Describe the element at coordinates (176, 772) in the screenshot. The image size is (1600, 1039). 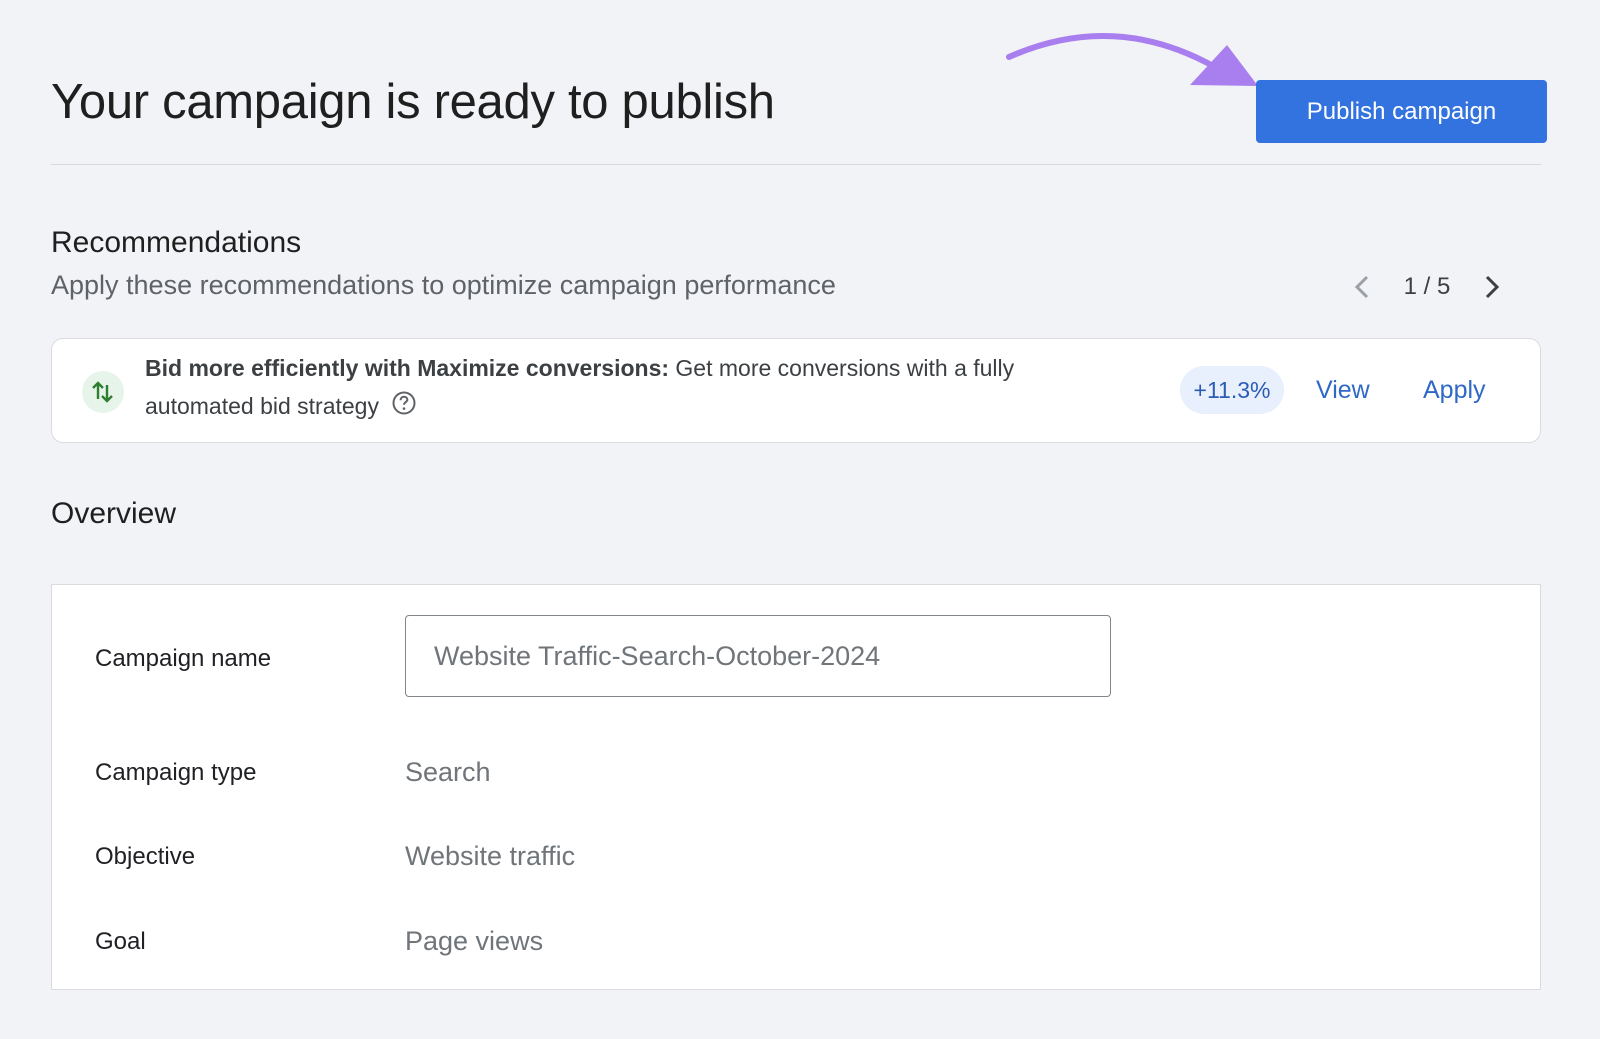
I see `campaign-type-label: Campaign type` at that location.